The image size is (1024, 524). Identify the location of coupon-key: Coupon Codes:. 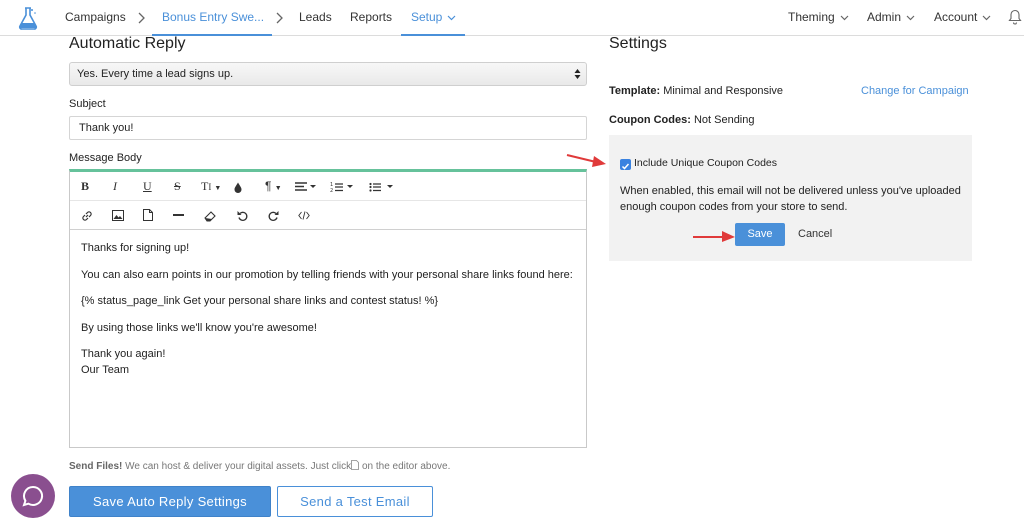
(650, 120).